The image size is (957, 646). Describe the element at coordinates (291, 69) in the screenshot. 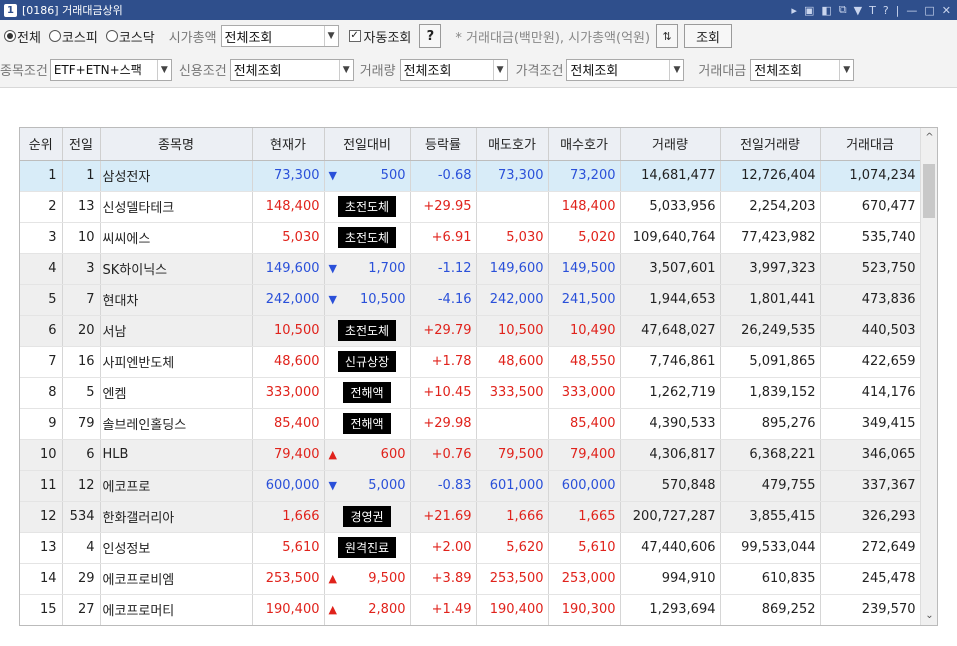

I see `credit-condition-select: 전체조회 ▼` at that location.